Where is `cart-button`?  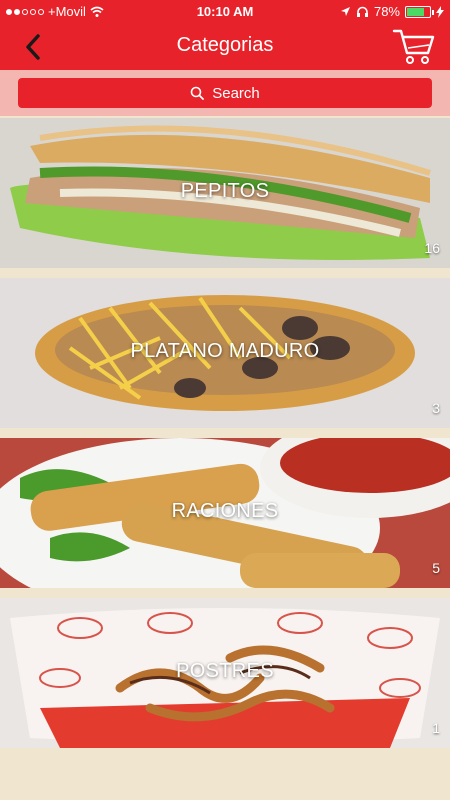
cart-button is located at coordinates (414, 46).